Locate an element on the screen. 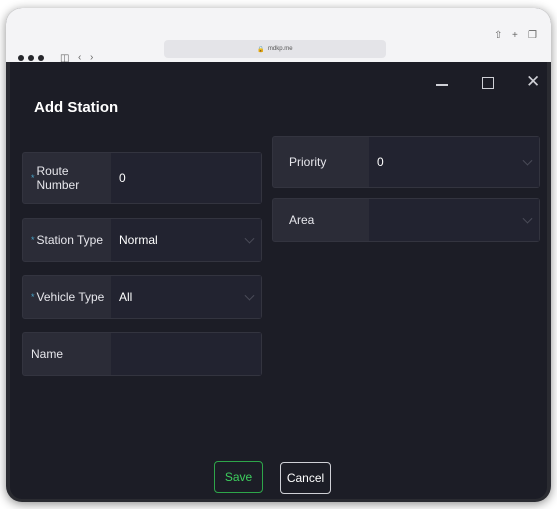 This screenshot has height=509, width=557. save-button: Save is located at coordinates (238, 477).